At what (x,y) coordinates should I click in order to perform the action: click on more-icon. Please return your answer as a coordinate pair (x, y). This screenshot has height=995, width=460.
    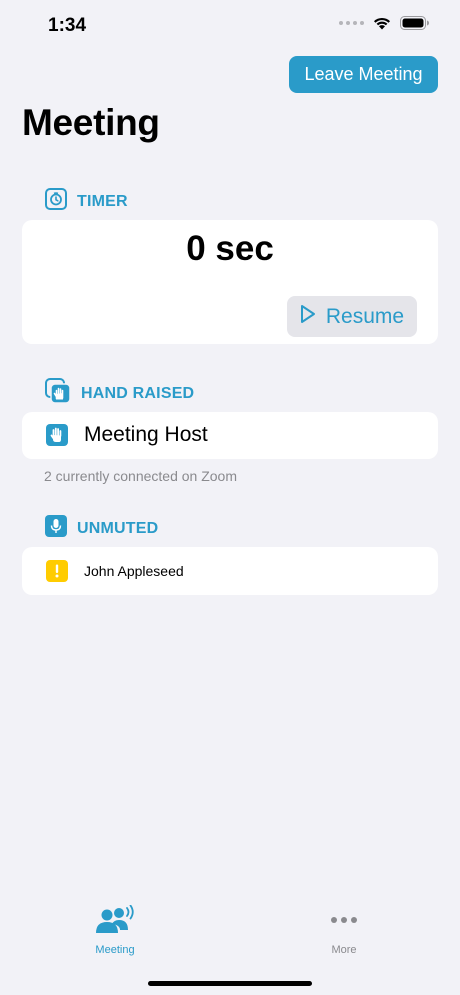
    Looking at the image, I should click on (344, 922).